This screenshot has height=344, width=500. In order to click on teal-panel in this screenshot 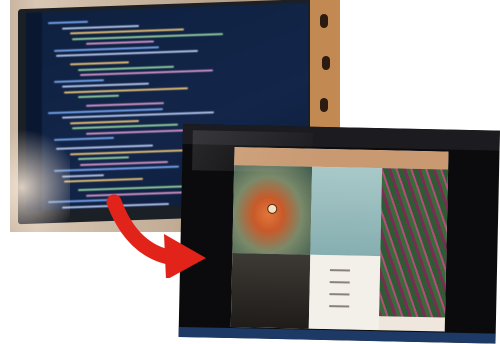, I will do `click(346, 211)`.